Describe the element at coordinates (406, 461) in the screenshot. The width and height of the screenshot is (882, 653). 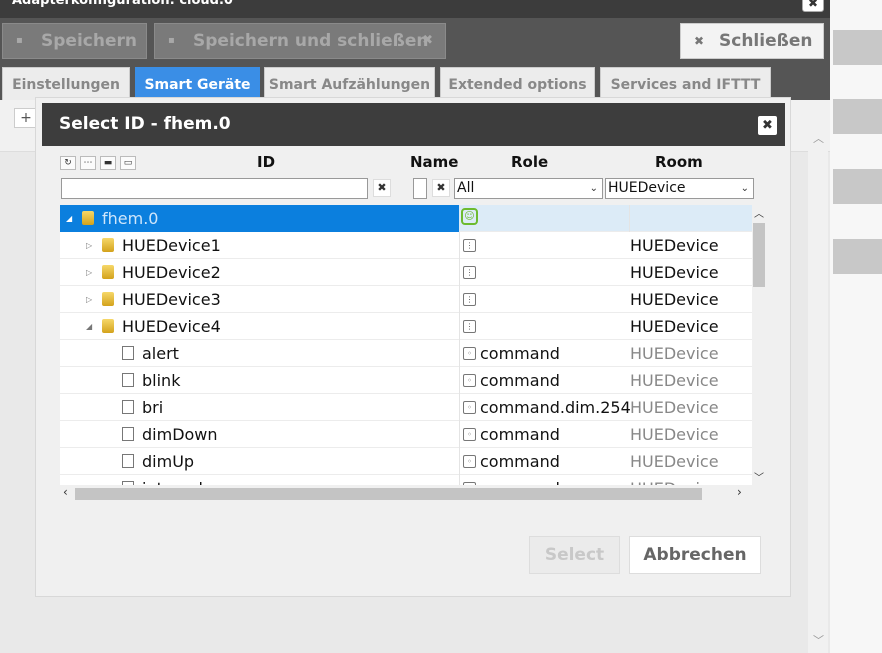
I see `tree-row: dimUp ◦ command HUEDevice` at that location.